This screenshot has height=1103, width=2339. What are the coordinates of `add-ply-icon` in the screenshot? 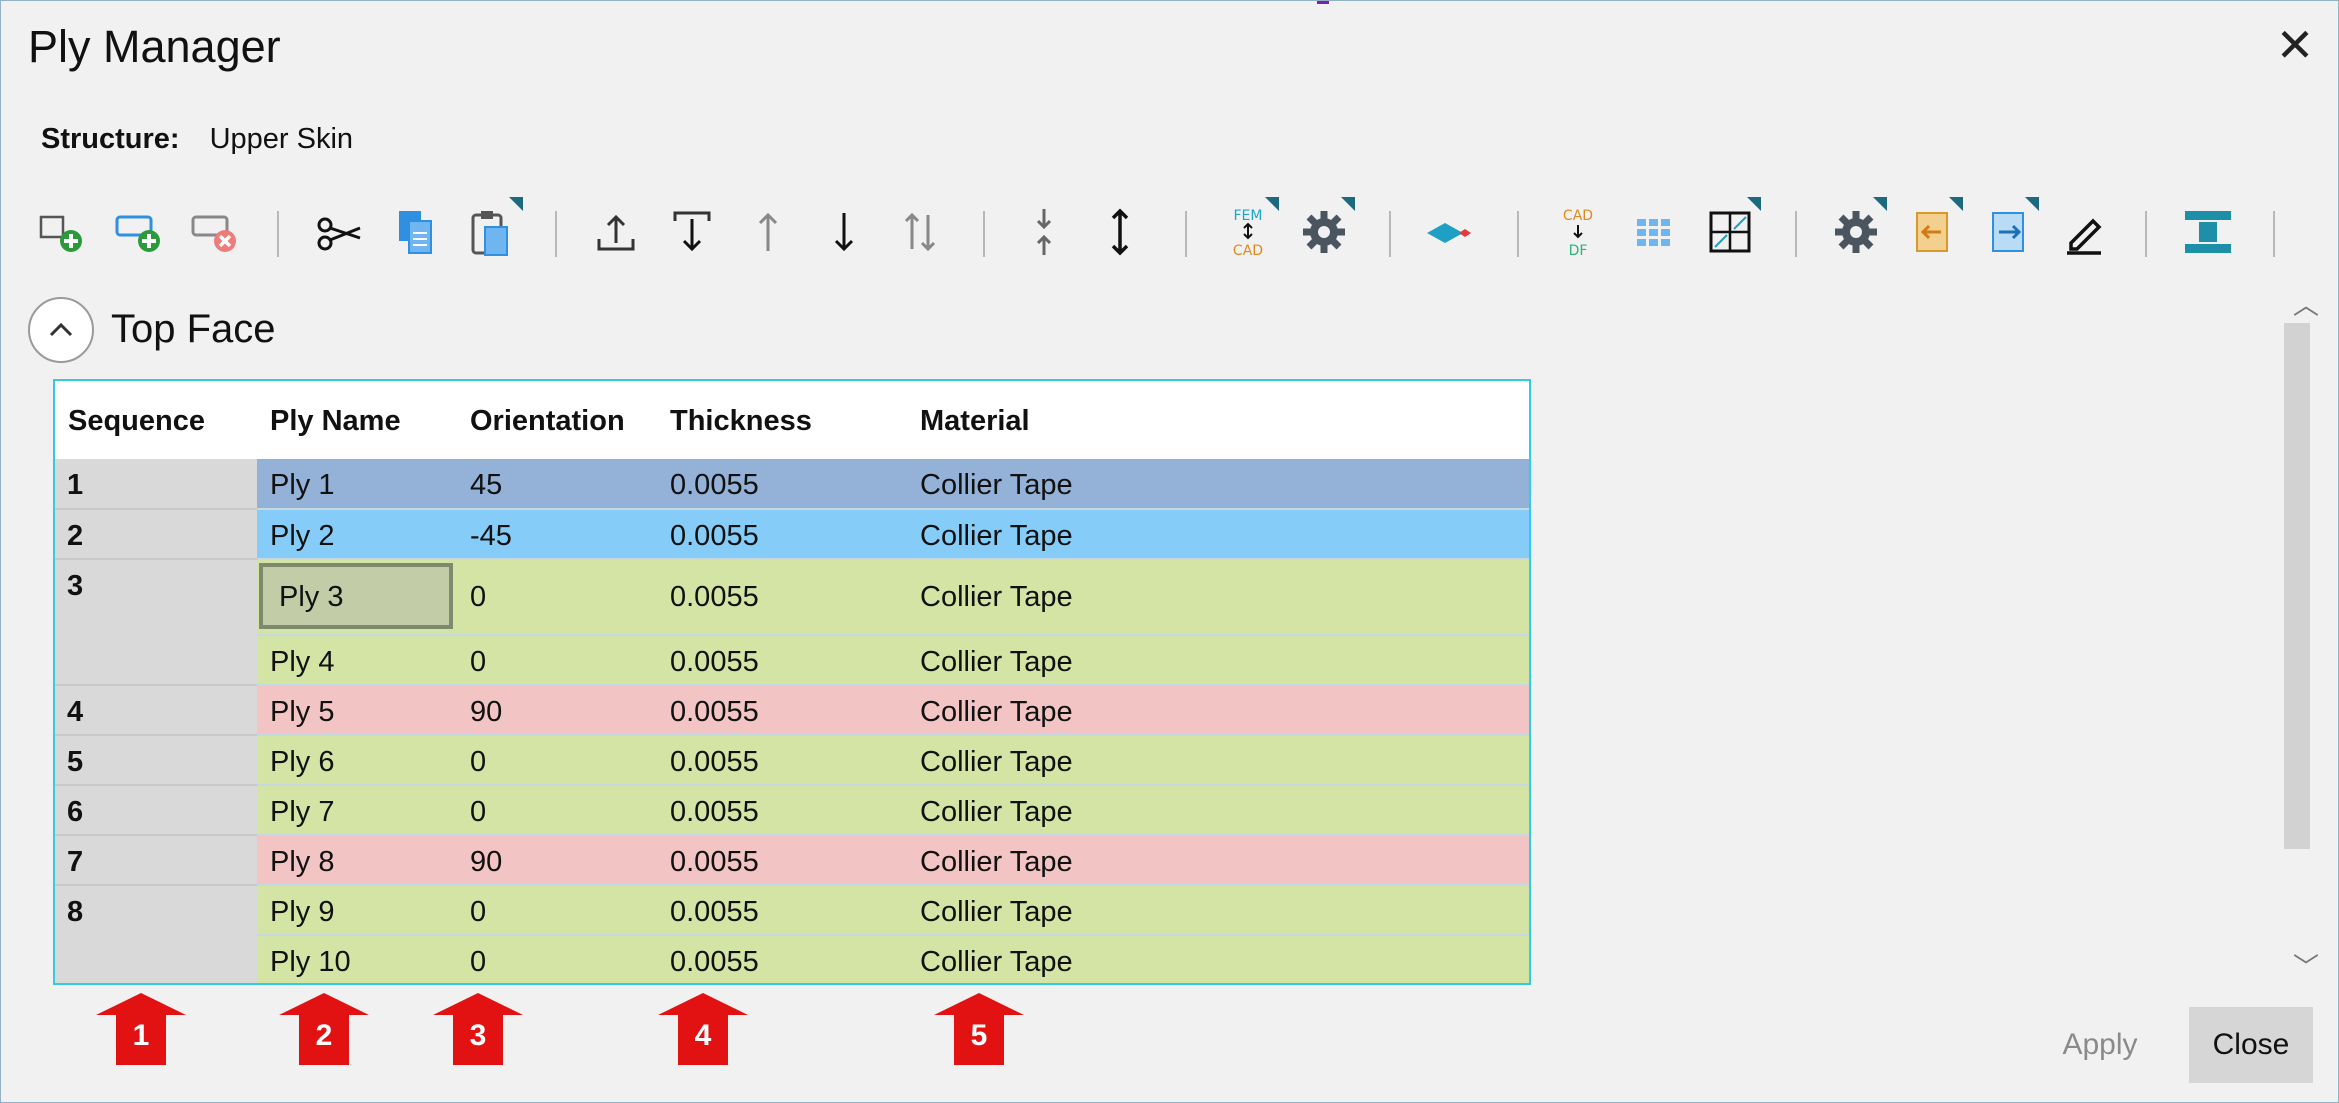 It's located at (64, 232).